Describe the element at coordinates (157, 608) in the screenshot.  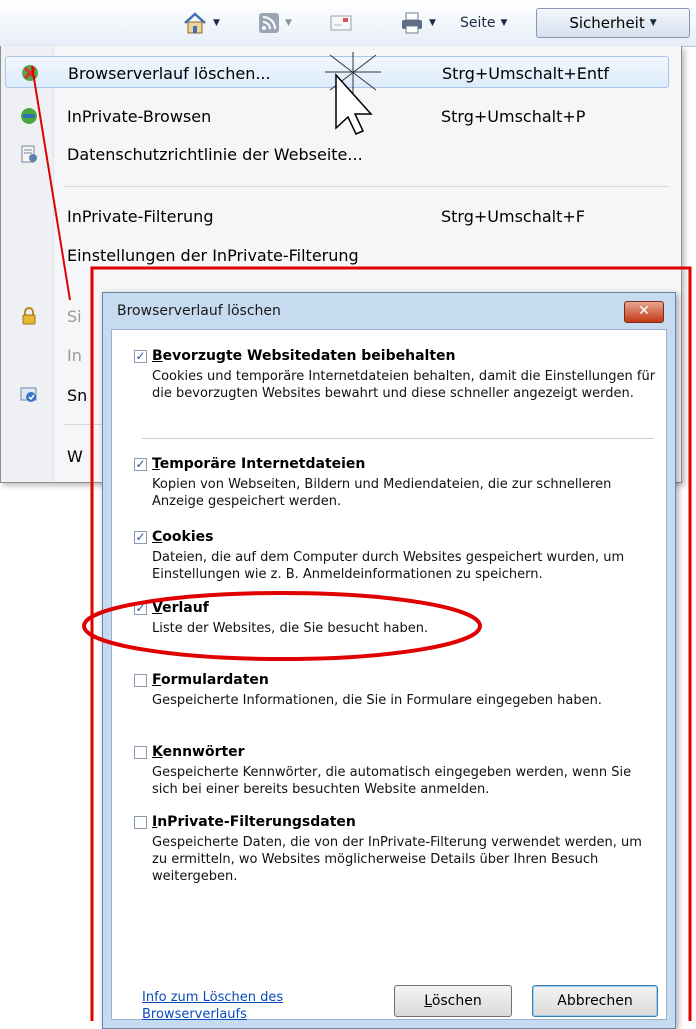
I see `option-title-accesskey: V` at that location.